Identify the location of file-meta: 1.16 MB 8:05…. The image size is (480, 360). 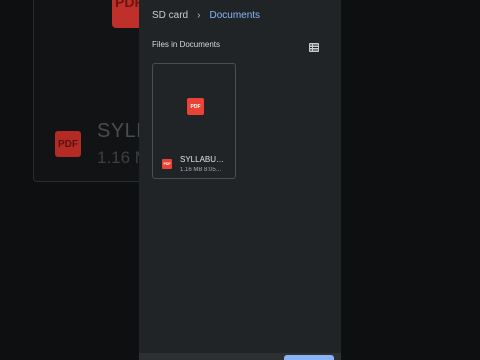
(201, 170).